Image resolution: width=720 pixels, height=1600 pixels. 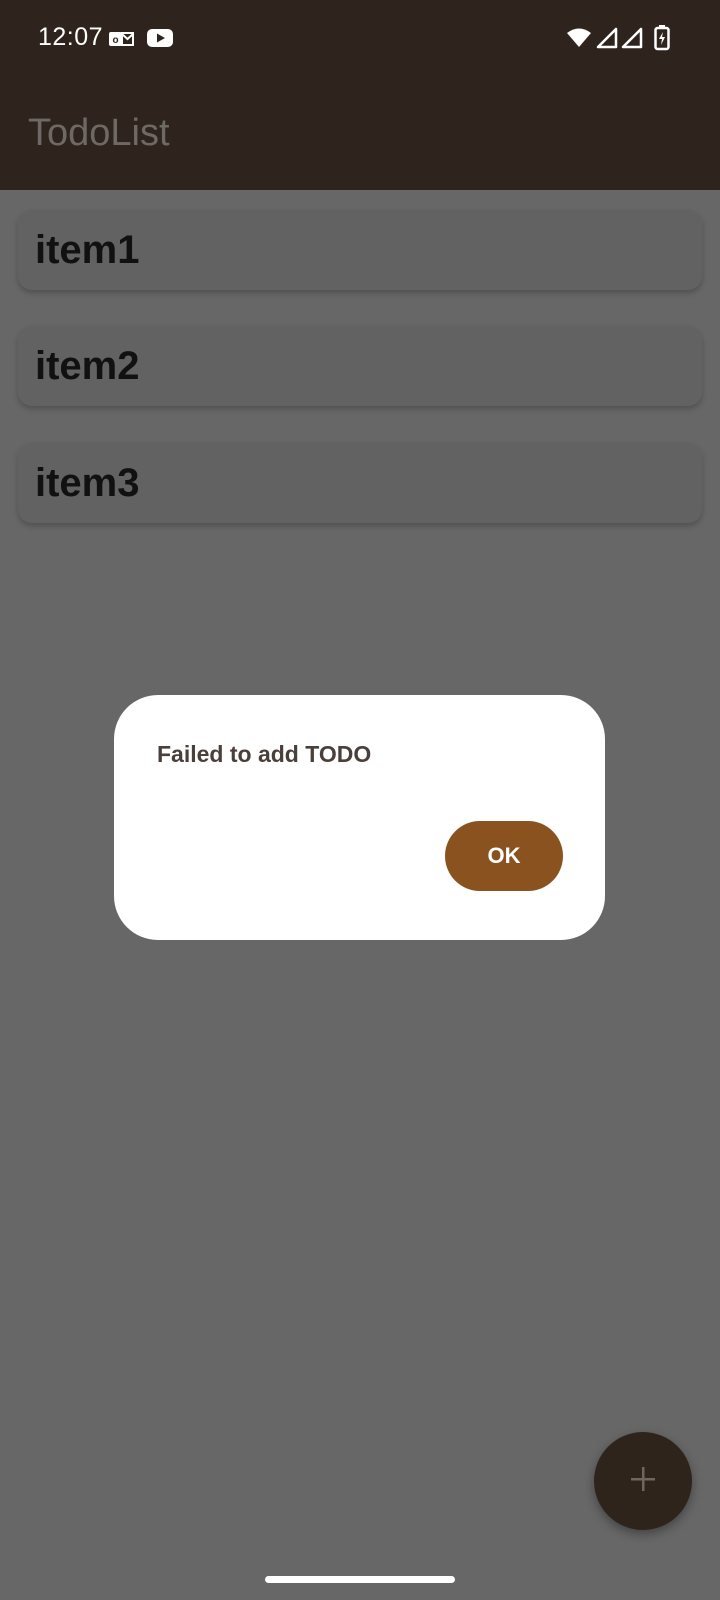 I want to click on top-app-bar: 12:07 o TodoList, so click(x=360, y=95).